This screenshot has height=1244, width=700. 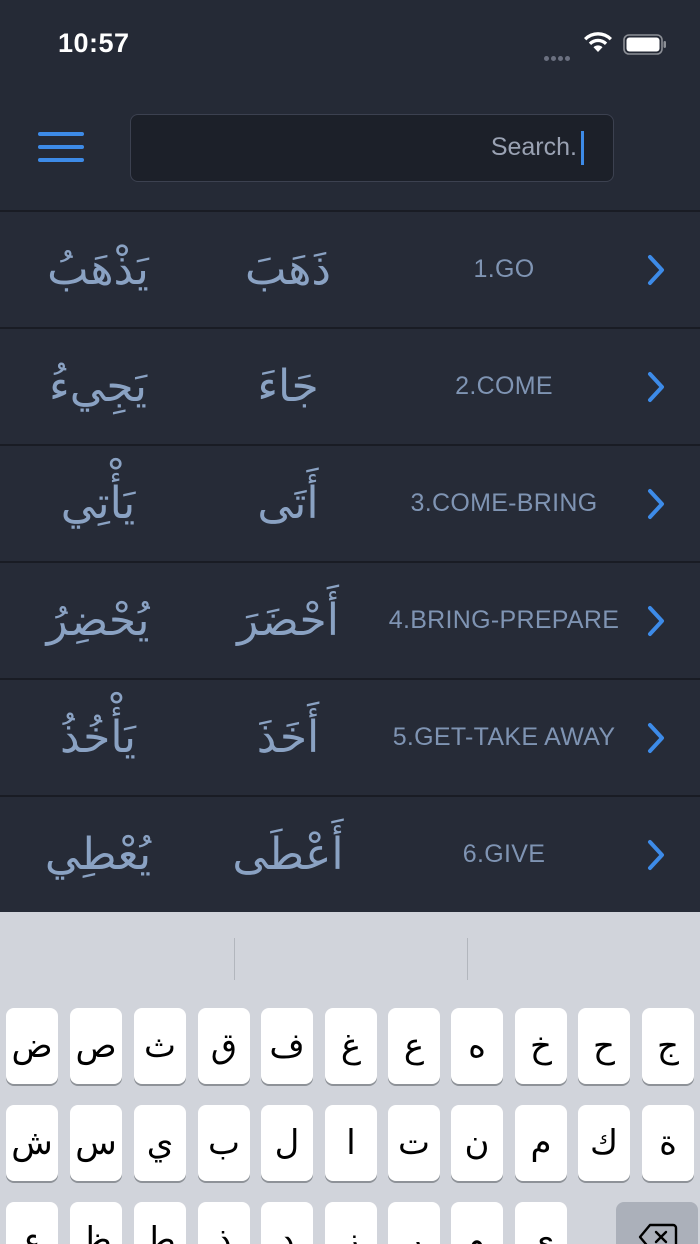 What do you see at coordinates (288, 737) in the screenshot?
I see `verb-perfect: أَخَذَ` at bounding box center [288, 737].